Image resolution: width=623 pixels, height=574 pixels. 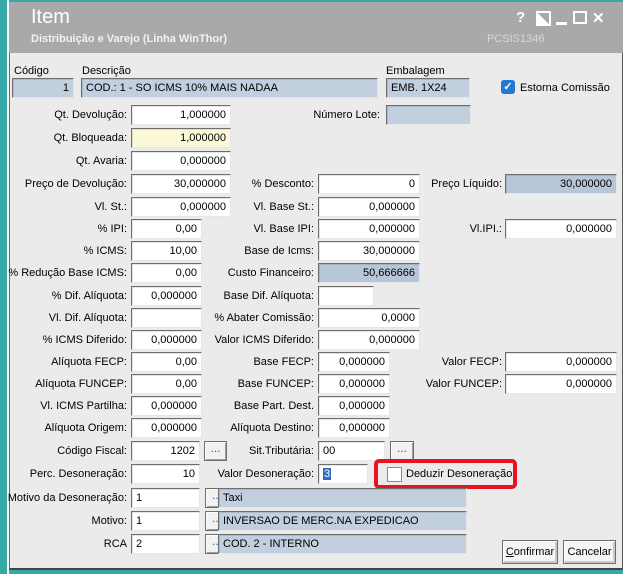 What do you see at coordinates (428, 115) in the screenshot?
I see `numero-lote-field` at bounding box center [428, 115].